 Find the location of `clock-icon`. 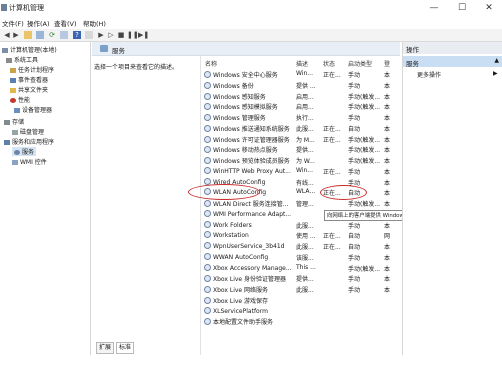

clock-icon is located at coordinates (13, 70).